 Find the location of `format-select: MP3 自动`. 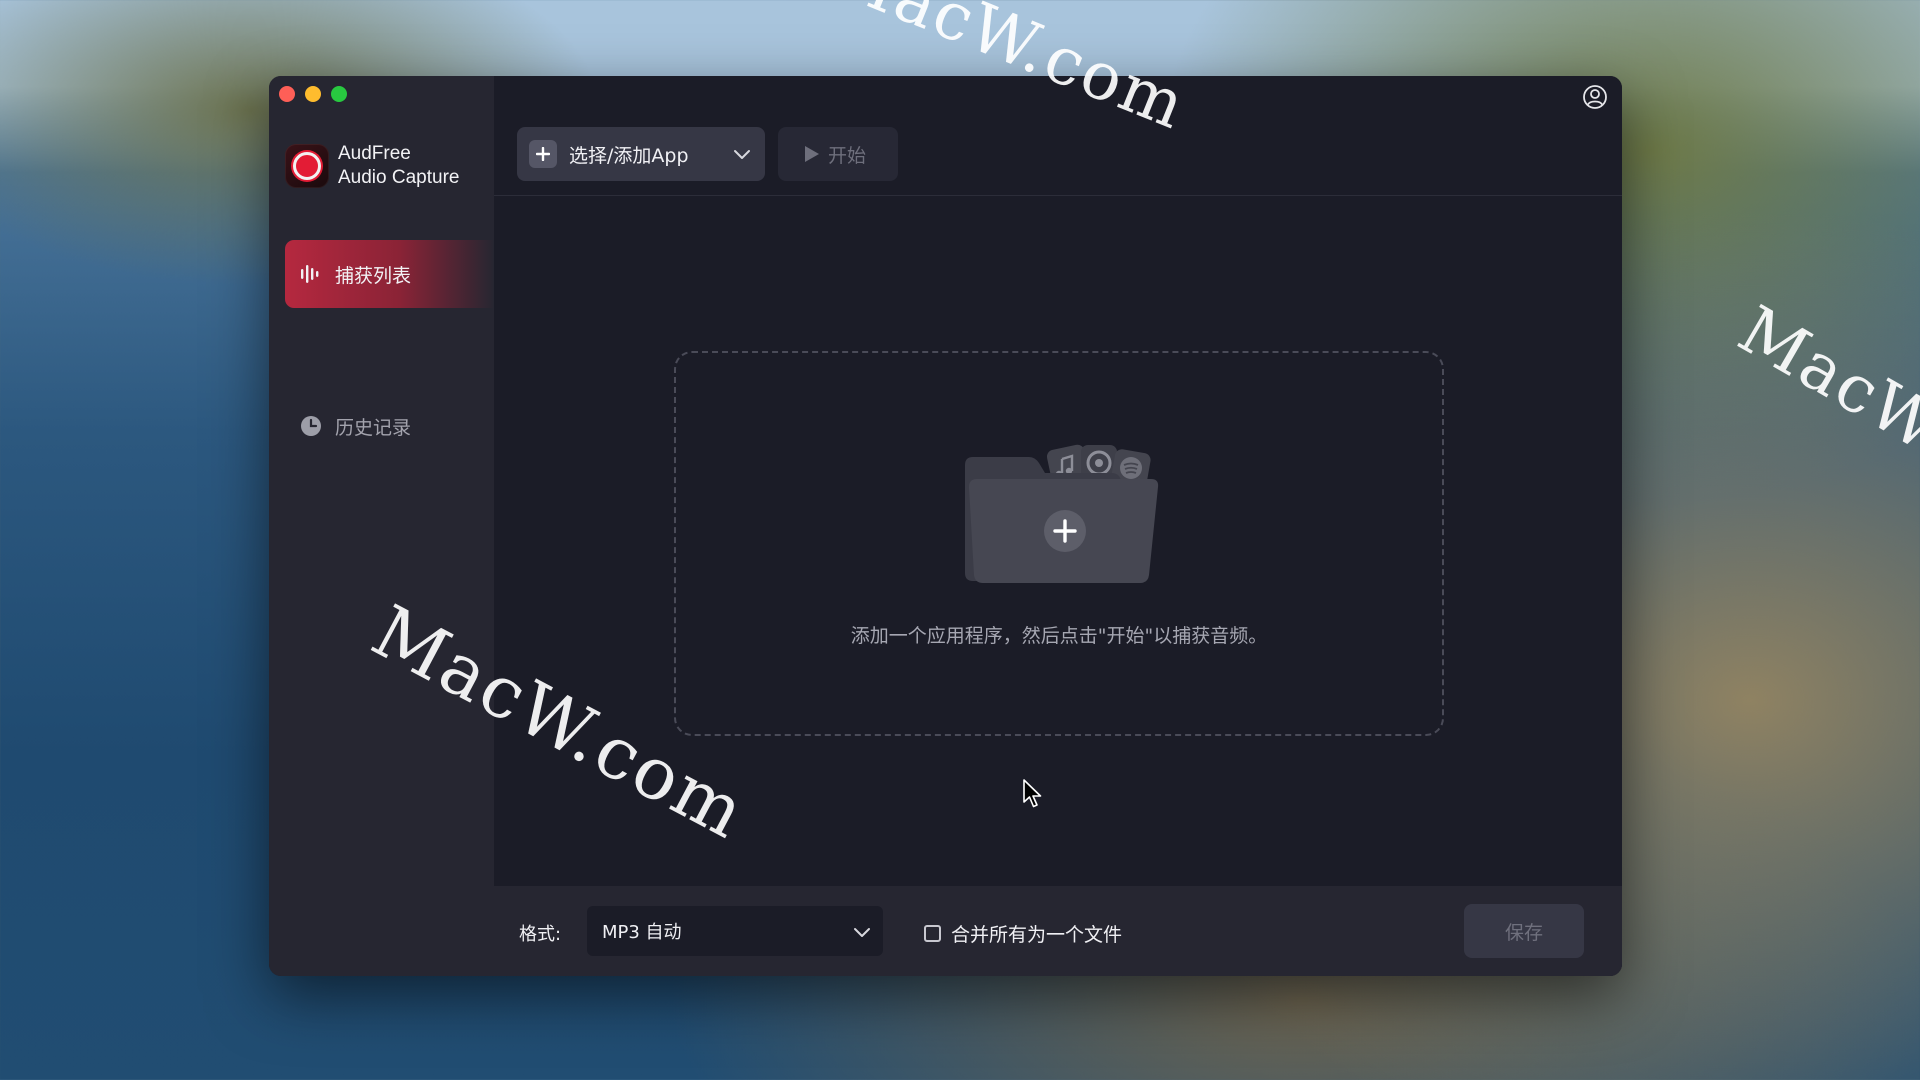

format-select: MP3 自动 is located at coordinates (735, 931).